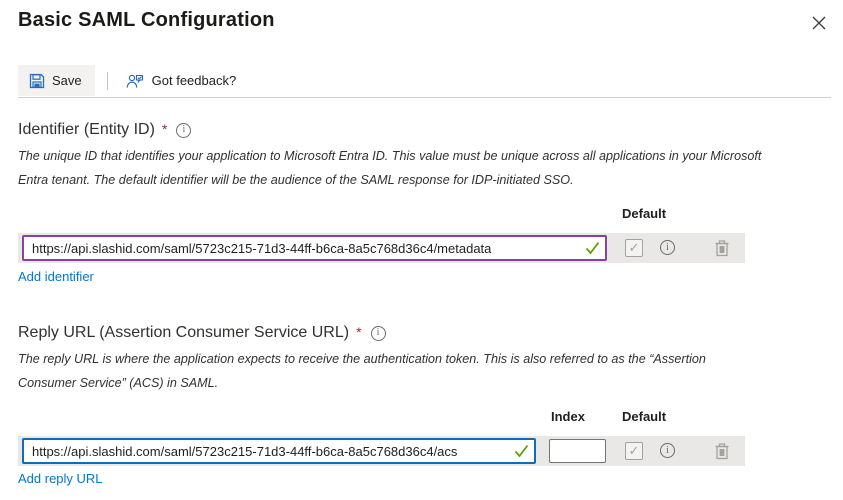 The image size is (843, 500). I want to click on reply-url-row: ✓ i, so click(381, 451).